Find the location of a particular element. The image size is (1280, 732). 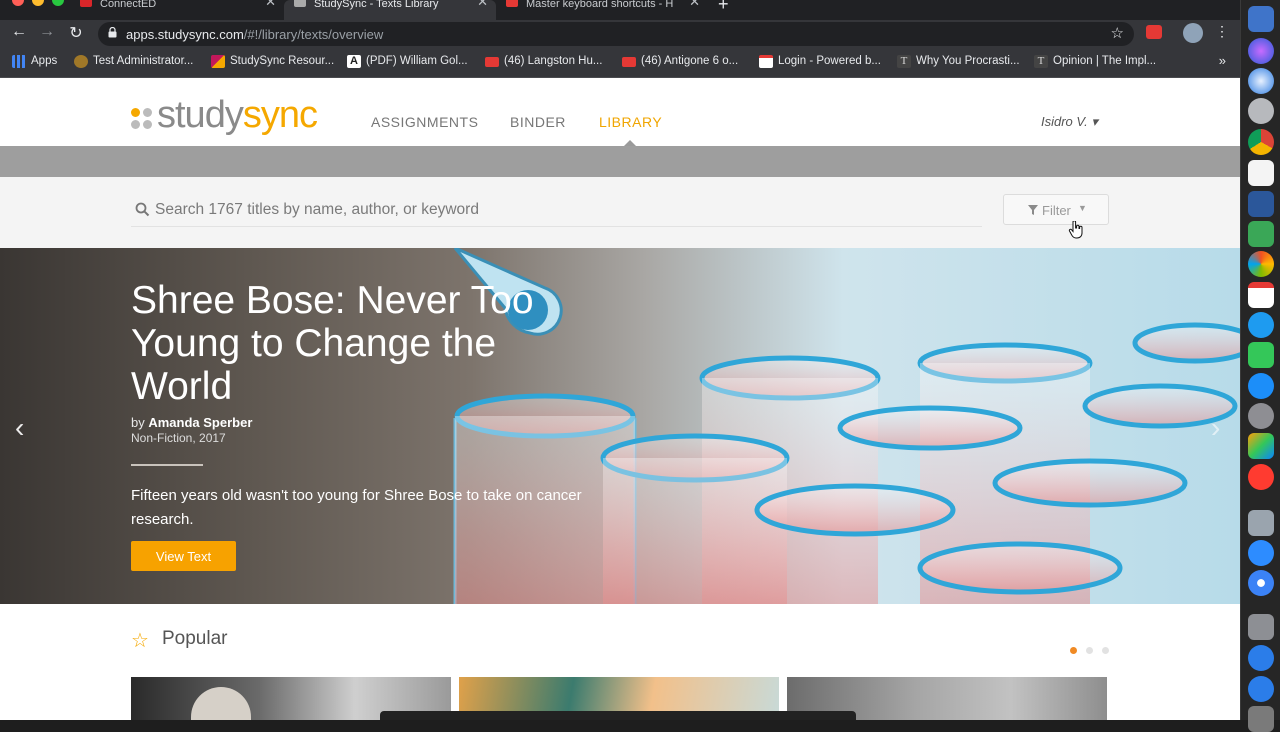

logo-sync: sync is located at coordinates (280, 115).